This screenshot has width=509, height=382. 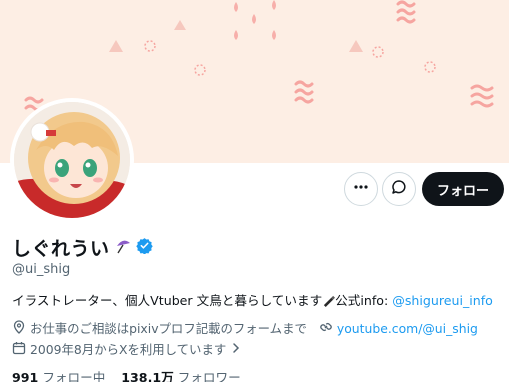 What do you see at coordinates (19, 349) in the screenshot?
I see `calendar-icon` at bounding box center [19, 349].